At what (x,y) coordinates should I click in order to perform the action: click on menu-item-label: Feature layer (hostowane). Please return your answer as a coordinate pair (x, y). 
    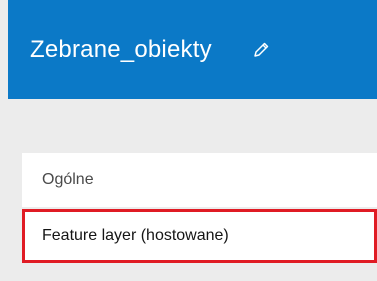
    Looking at the image, I should click on (135, 235).